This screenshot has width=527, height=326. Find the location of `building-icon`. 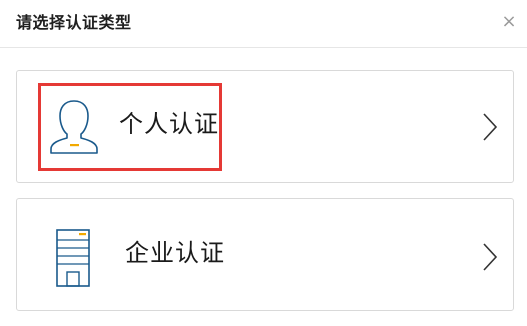

building-icon is located at coordinates (73, 258).